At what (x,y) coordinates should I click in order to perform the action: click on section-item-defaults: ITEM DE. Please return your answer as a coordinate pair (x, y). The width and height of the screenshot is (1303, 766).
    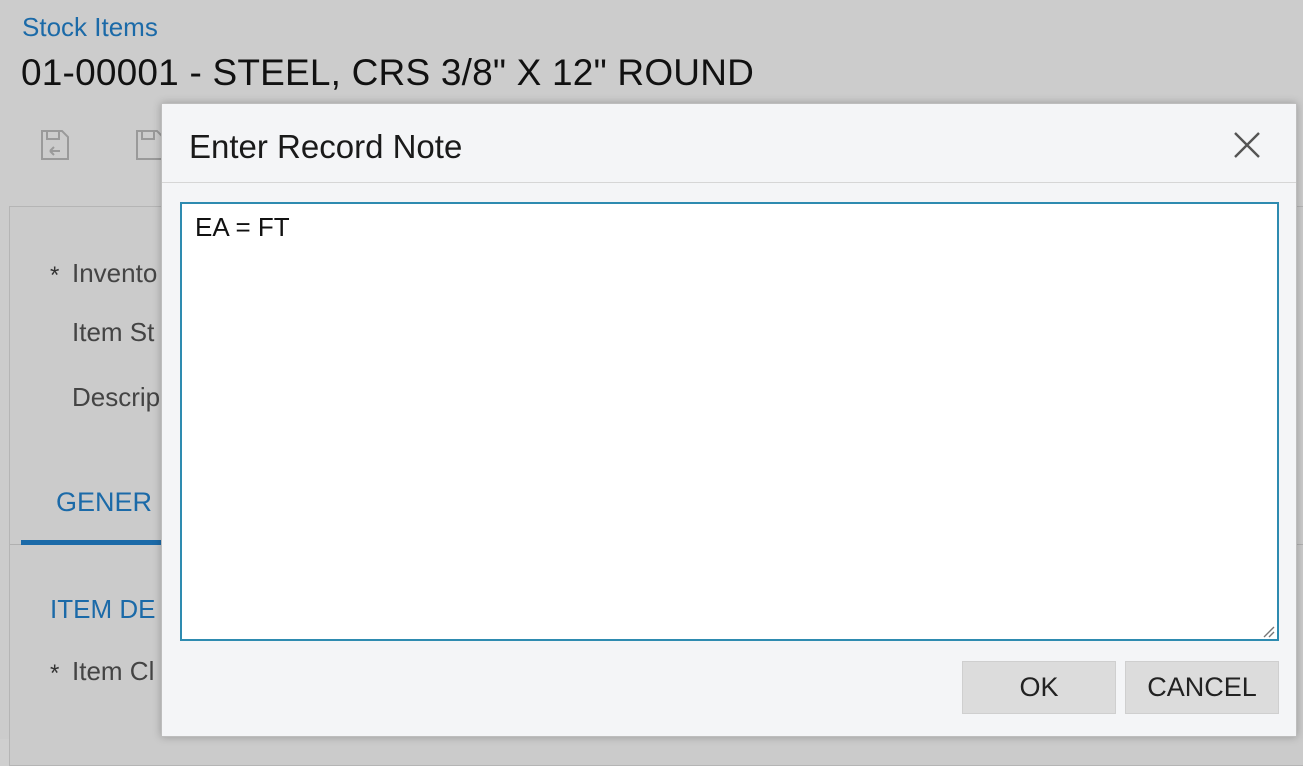
    Looking at the image, I should click on (103, 609).